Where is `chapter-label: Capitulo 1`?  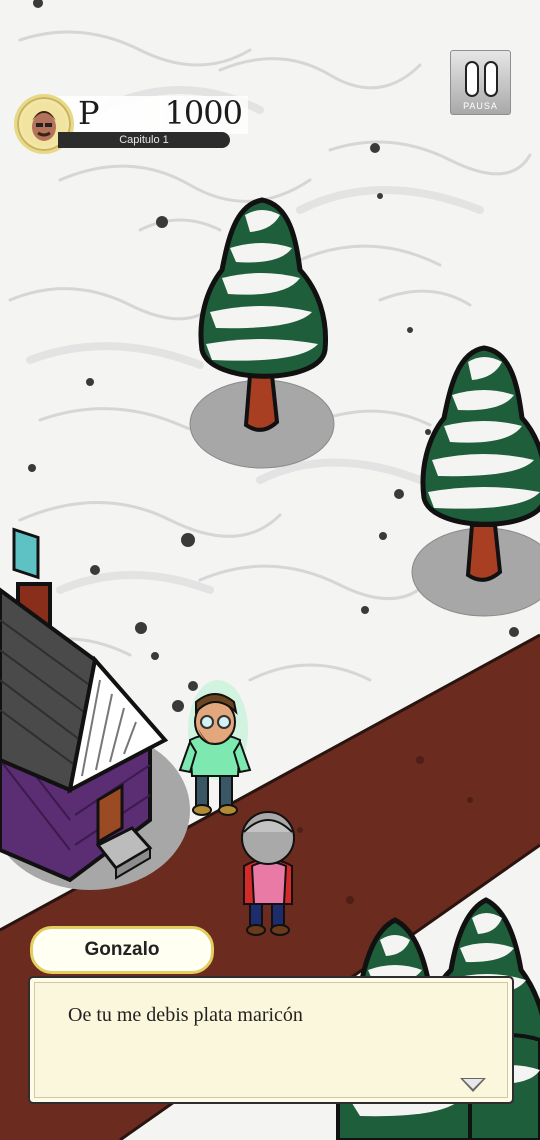 chapter-label: Capitulo 1 is located at coordinates (144, 140).